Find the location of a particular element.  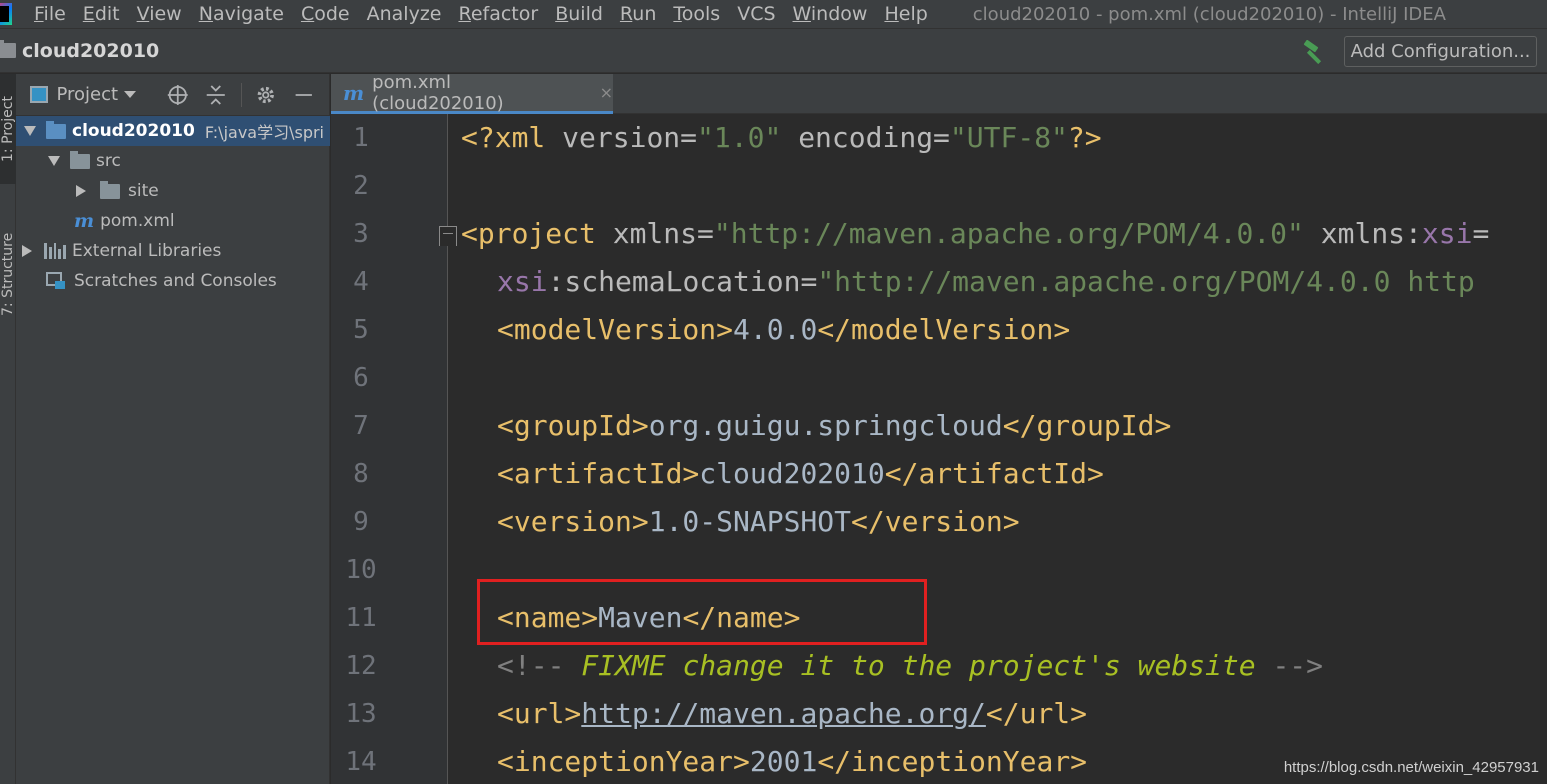

code-line-9: <version>1.0-SNAPSHOT</version> is located at coordinates (758, 521).